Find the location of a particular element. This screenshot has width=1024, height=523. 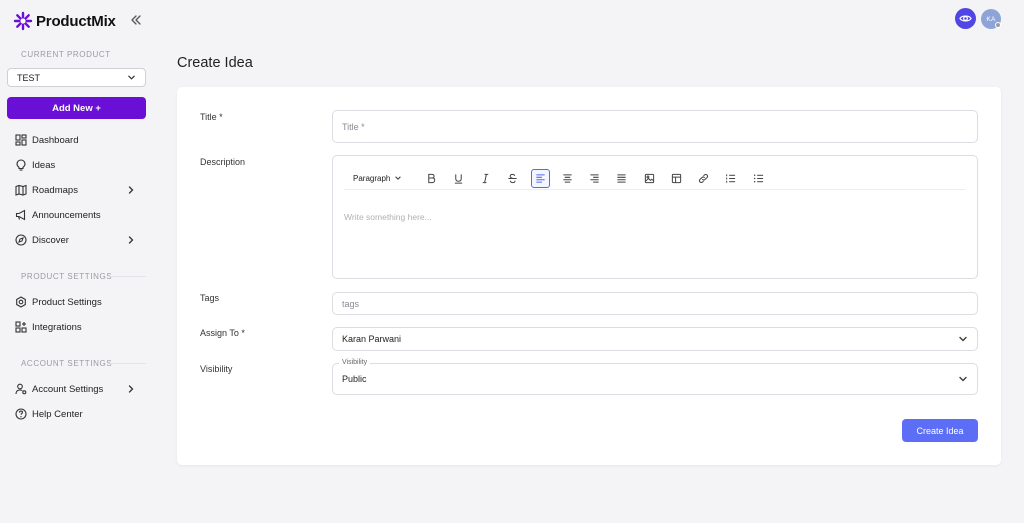

add-new-button: Add New + is located at coordinates (76, 108).